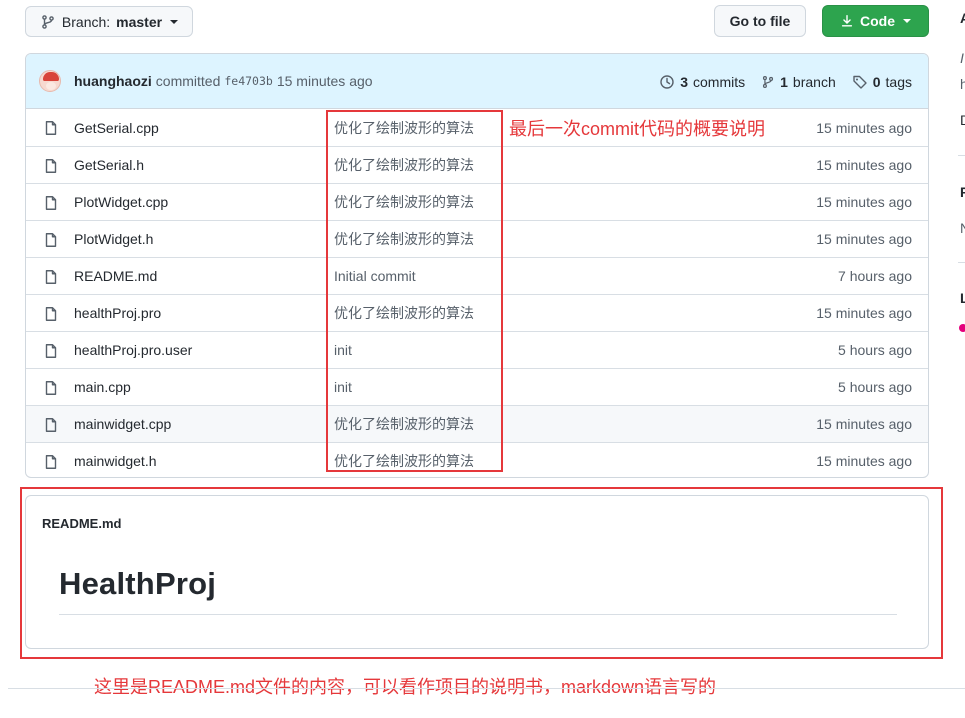 The image size is (965, 718). I want to click on file-age-label: 7 hours ago, so click(875, 276).